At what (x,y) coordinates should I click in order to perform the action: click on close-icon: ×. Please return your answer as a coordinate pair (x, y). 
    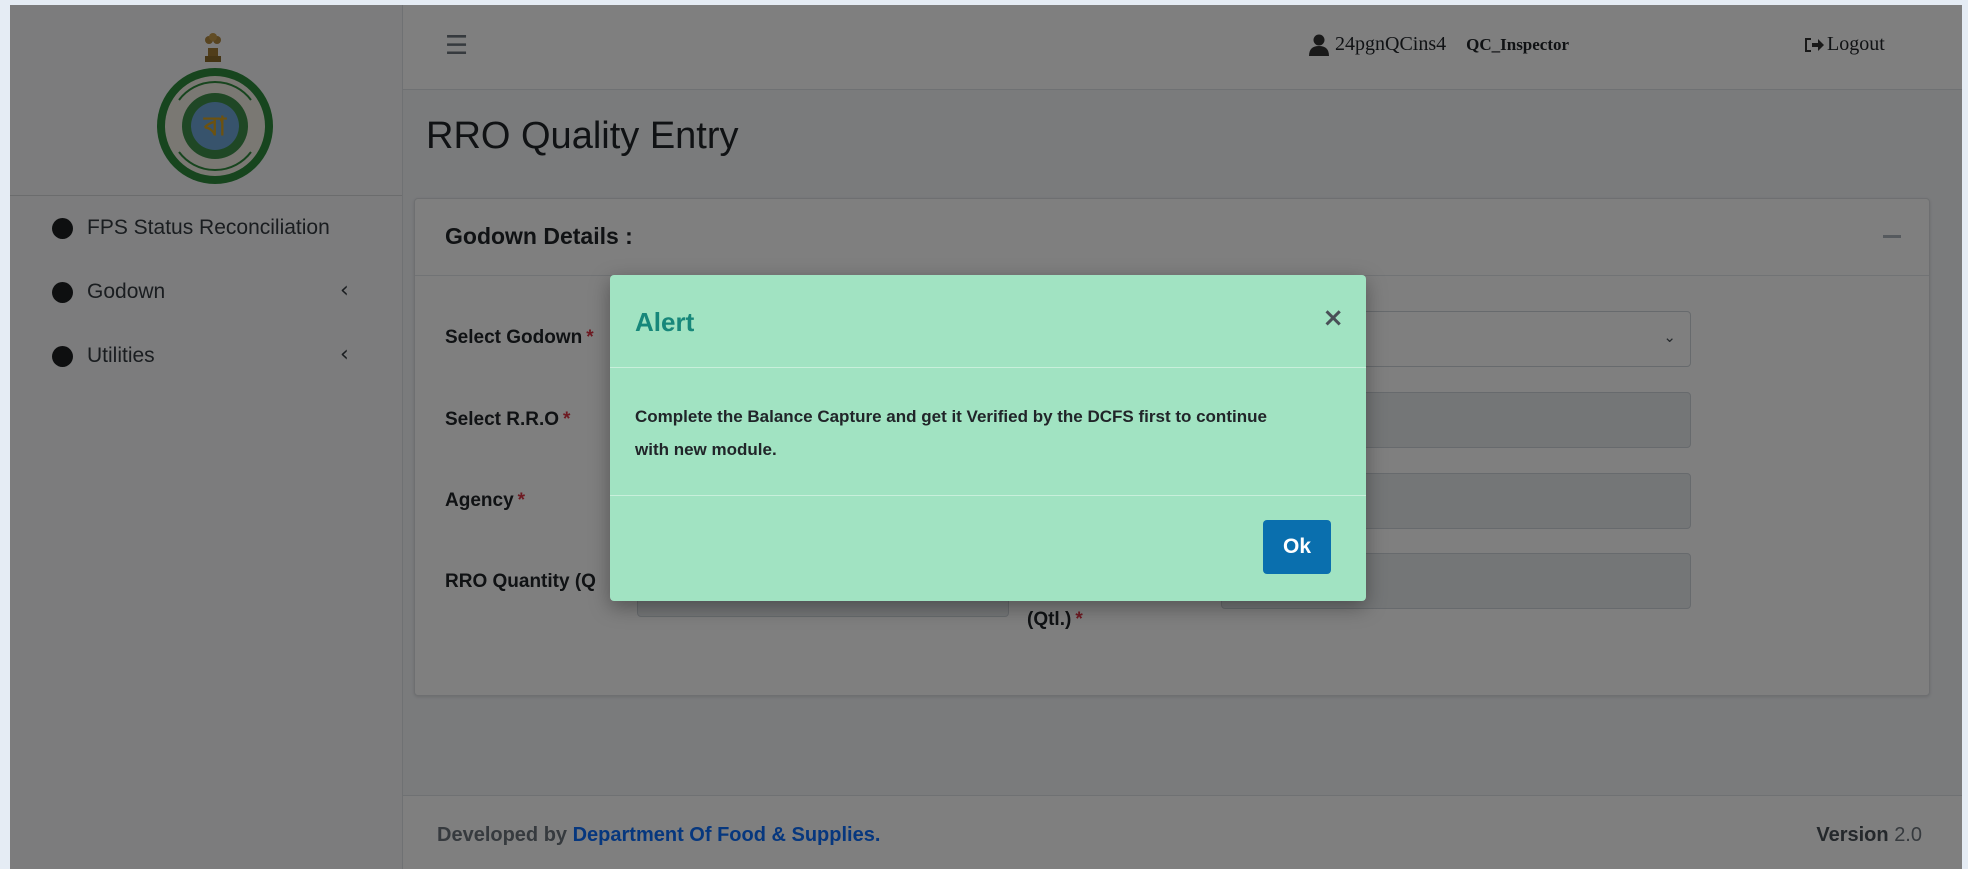
    Looking at the image, I should click on (1333, 318).